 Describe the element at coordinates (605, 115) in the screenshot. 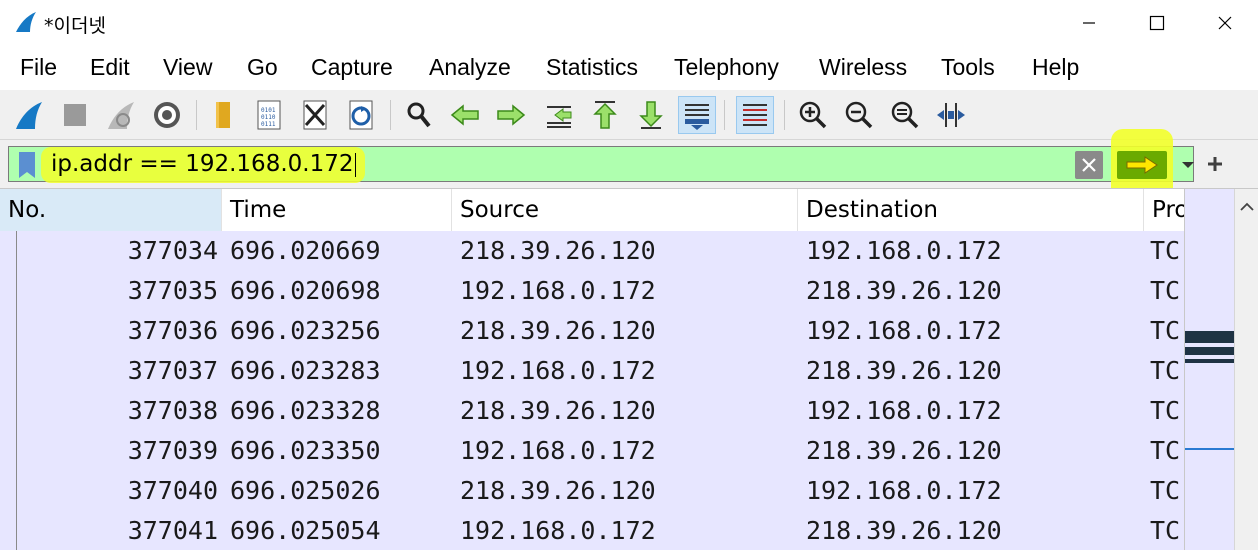

I see `go-first-packet-button` at that location.